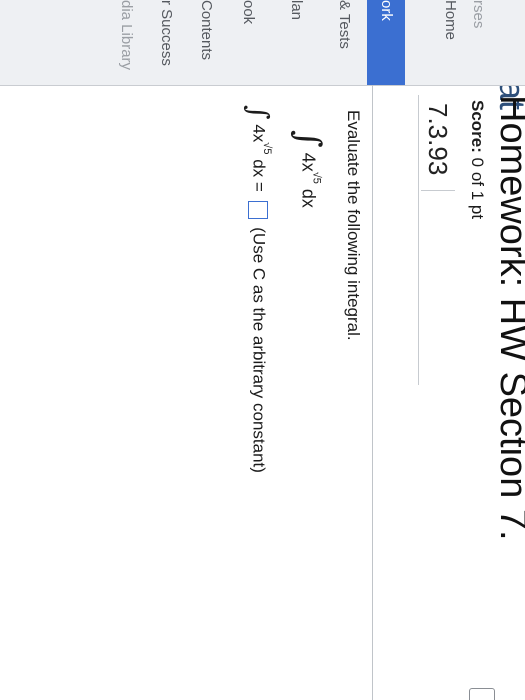 The width and height of the screenshot is (525, 700). I want to click on question-number-divider, so click(438, 190).